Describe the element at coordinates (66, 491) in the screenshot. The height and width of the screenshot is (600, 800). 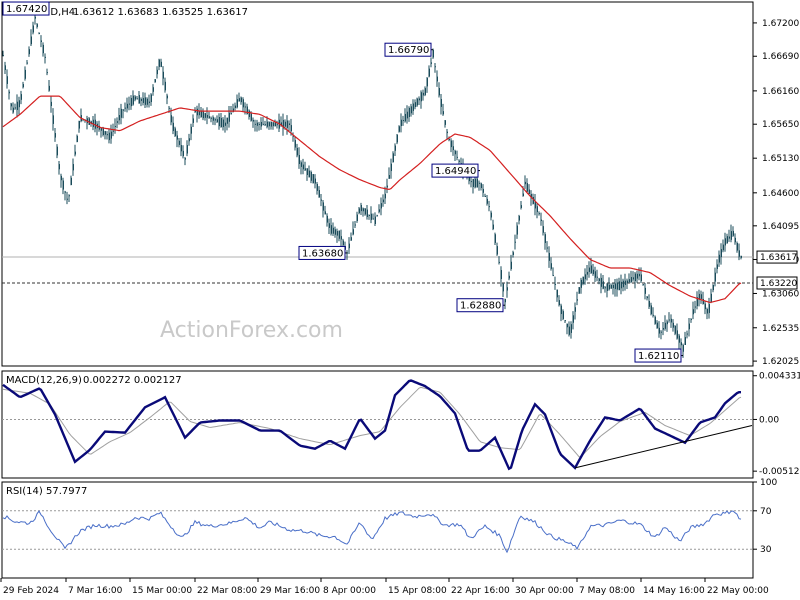
I see `rsi-header-values: 57.7977` at that location.